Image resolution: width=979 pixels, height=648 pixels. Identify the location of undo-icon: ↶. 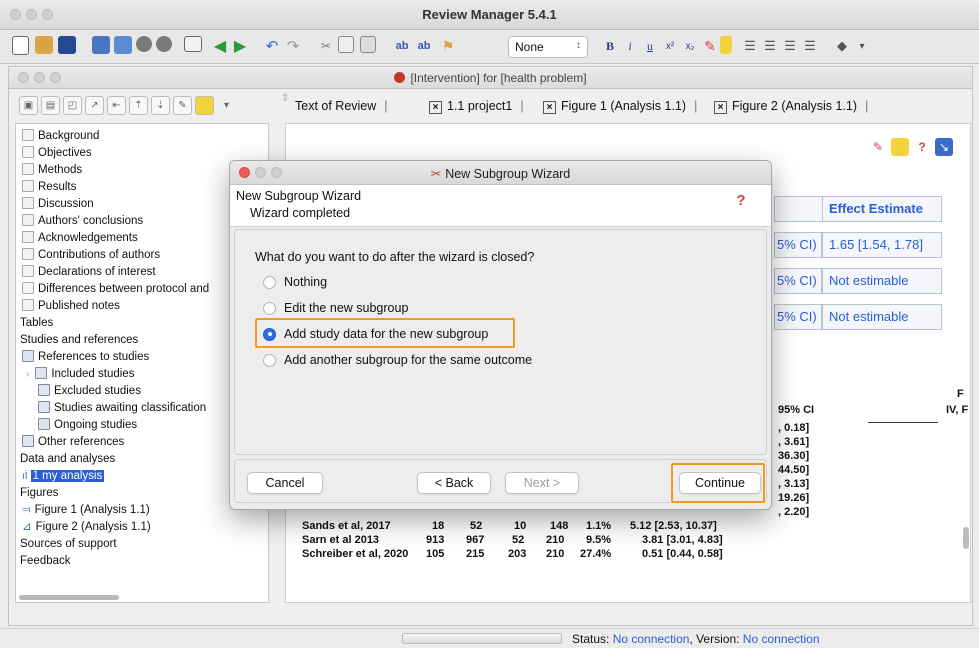
(272, 46).